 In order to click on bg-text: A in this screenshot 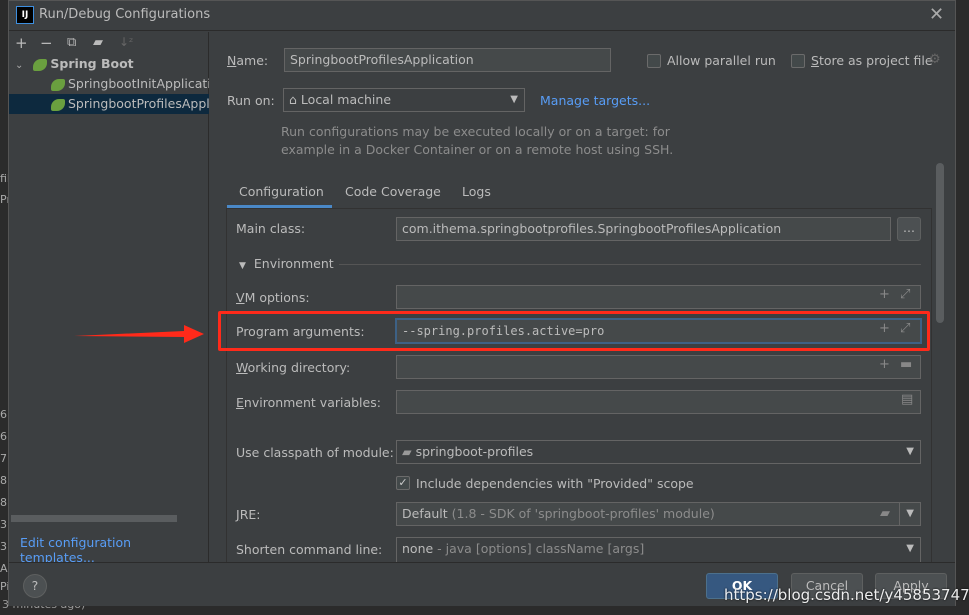, I will do `click(4, 568)`.